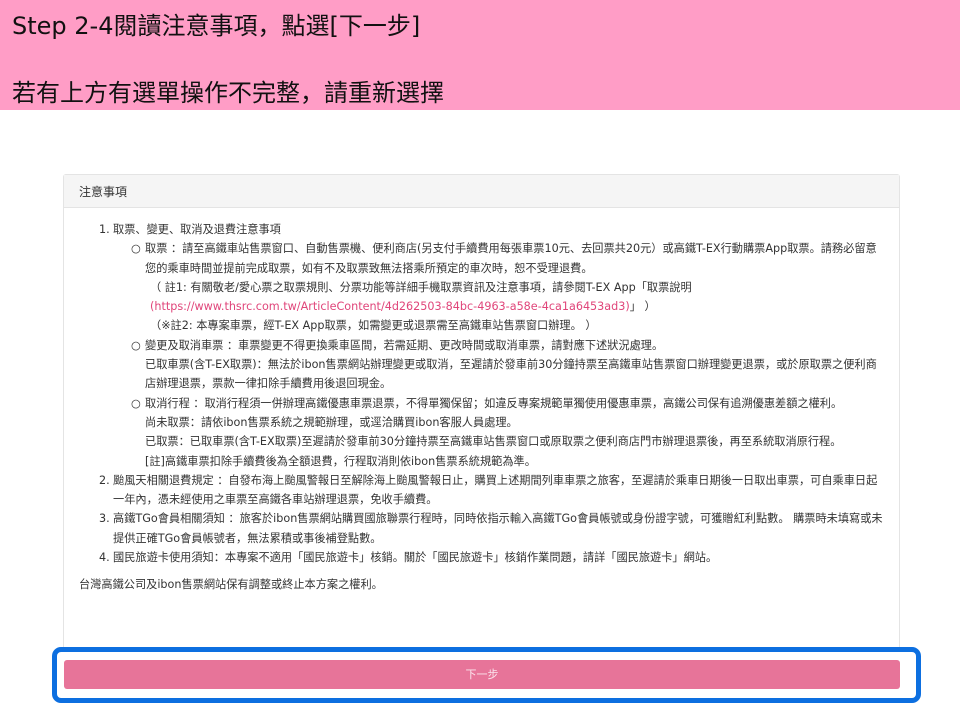 The image size is (960, 720). What do you see at coordinates (104, 558) in the screenshot?
I see `list-number: 4.` at bounding box center [104, 558].